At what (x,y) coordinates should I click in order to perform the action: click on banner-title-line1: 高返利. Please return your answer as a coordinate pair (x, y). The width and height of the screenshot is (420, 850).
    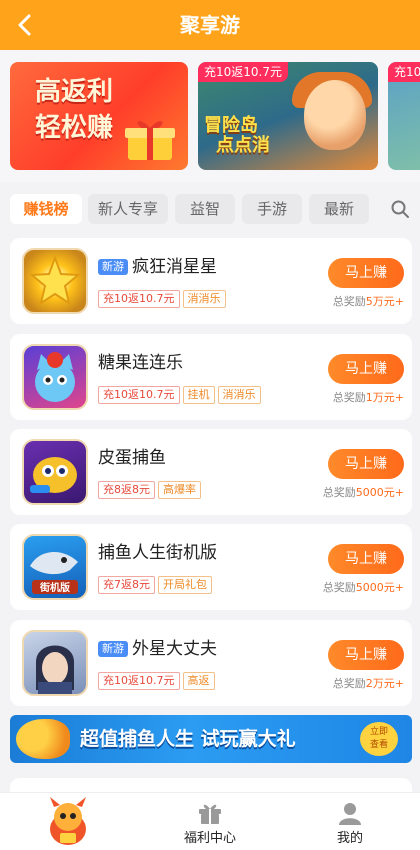
    Looking at the image, I should click on (73, 92).